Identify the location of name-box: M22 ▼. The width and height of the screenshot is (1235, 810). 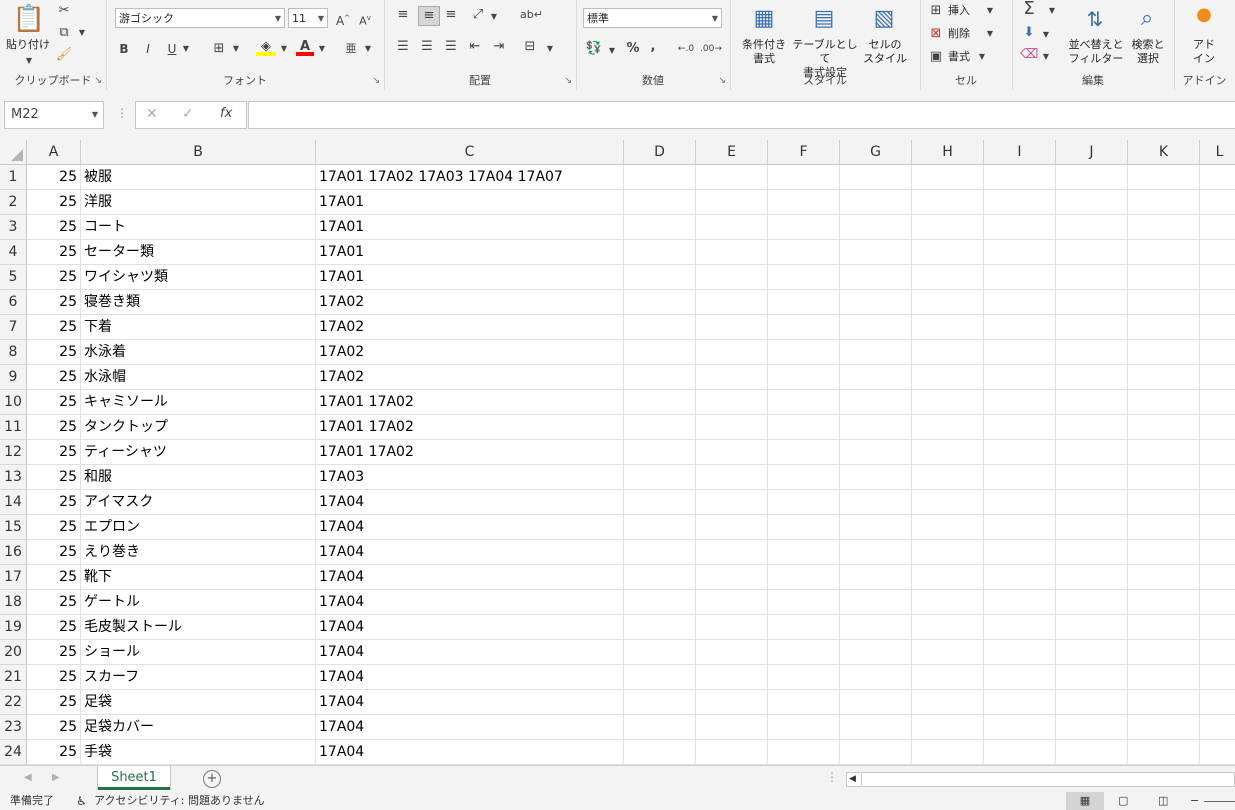
(54, 115).